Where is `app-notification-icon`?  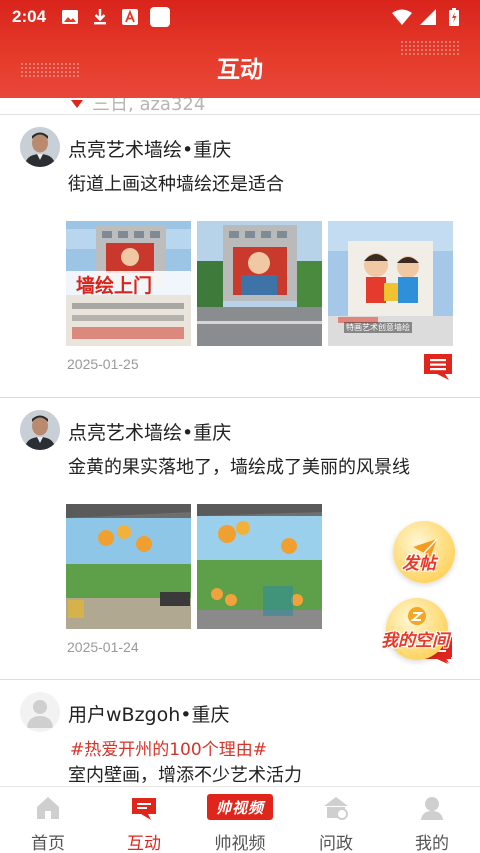 app-notification-icon is located at coordinates (130, 17).